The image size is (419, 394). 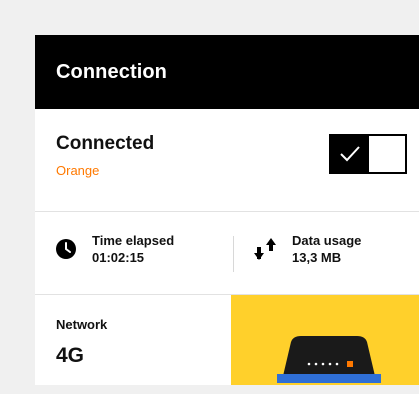 What do you see at coordinates (209, 389) in the screenshot?
I see `bottom-strip` at bounding box center [209, 389].